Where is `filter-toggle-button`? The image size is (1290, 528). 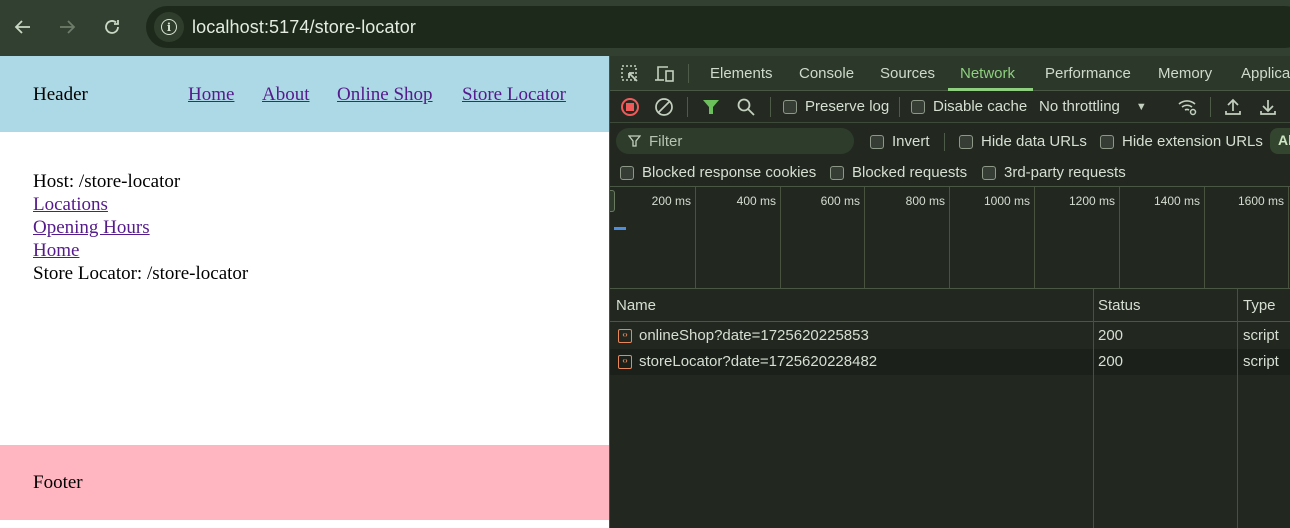 filter-toggle-button is located at coordinates (712, 107).